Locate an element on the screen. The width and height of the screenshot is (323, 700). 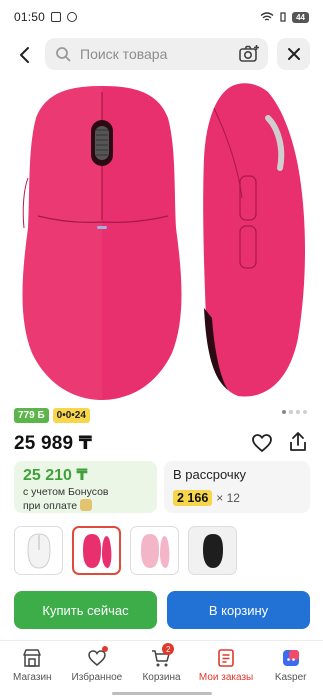
back-button is located at coordinates (25, 55).